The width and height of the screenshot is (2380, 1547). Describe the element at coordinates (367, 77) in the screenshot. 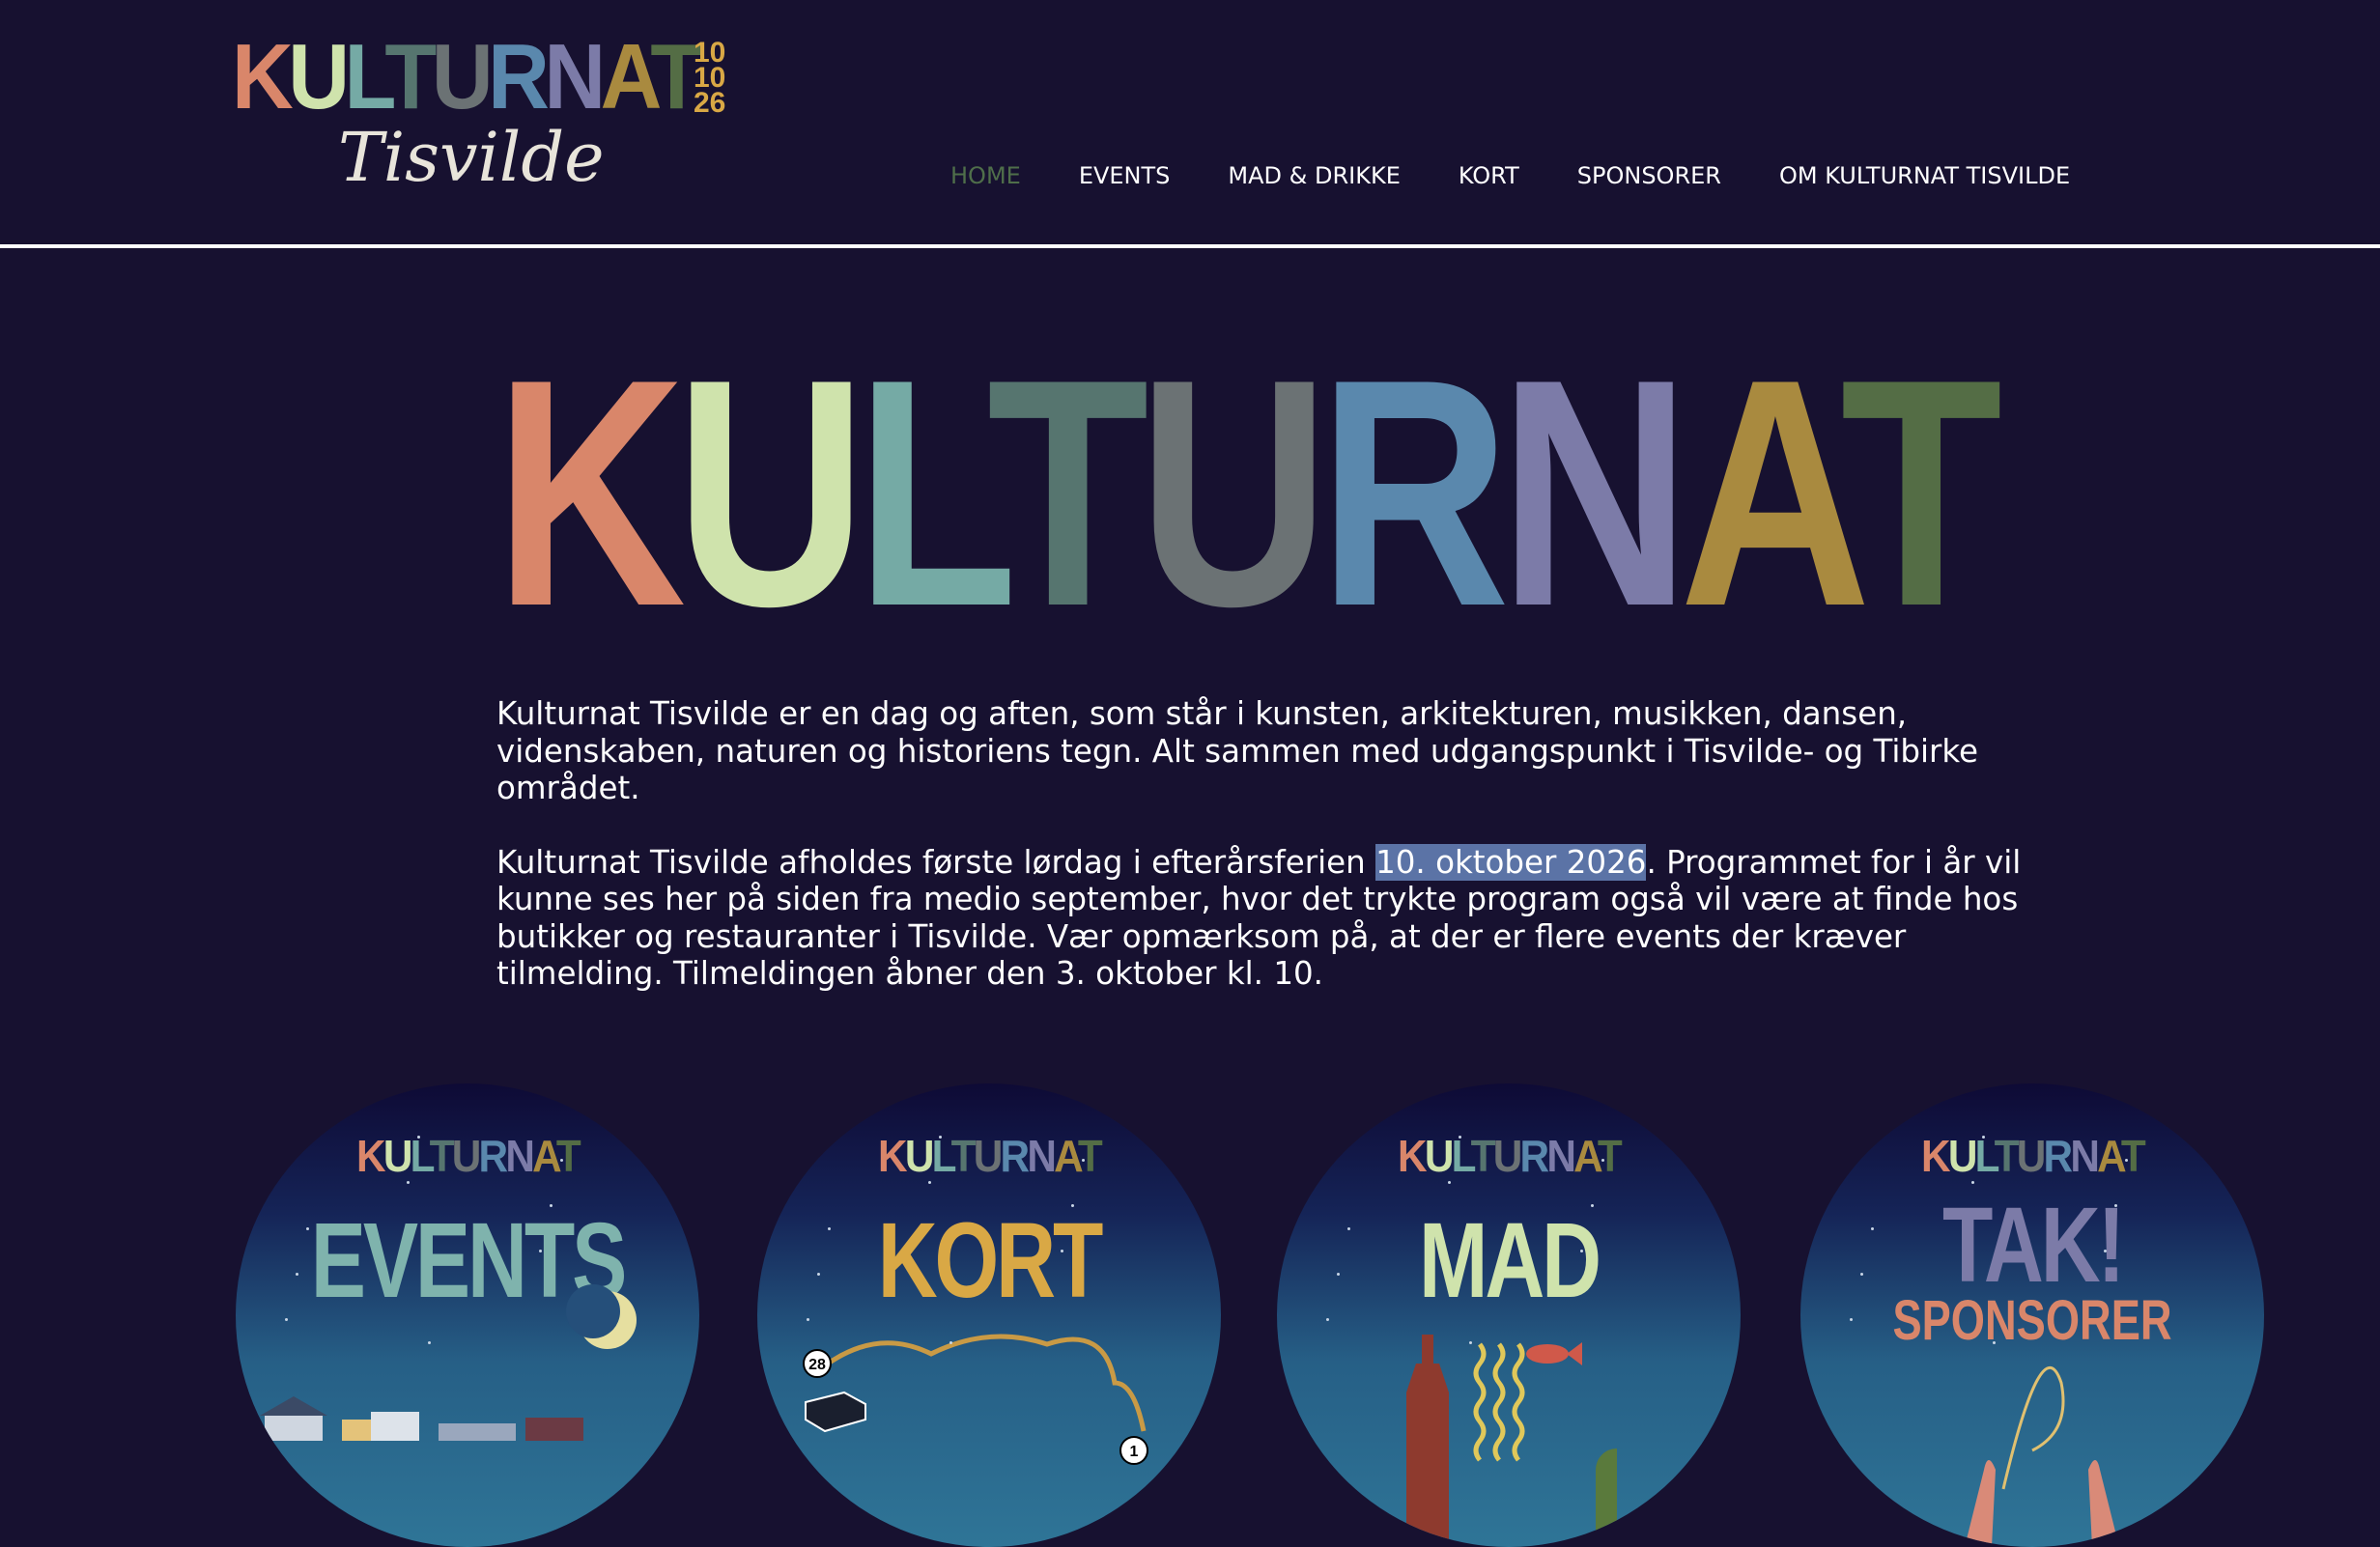

I see `logo-letter: L` at that location.